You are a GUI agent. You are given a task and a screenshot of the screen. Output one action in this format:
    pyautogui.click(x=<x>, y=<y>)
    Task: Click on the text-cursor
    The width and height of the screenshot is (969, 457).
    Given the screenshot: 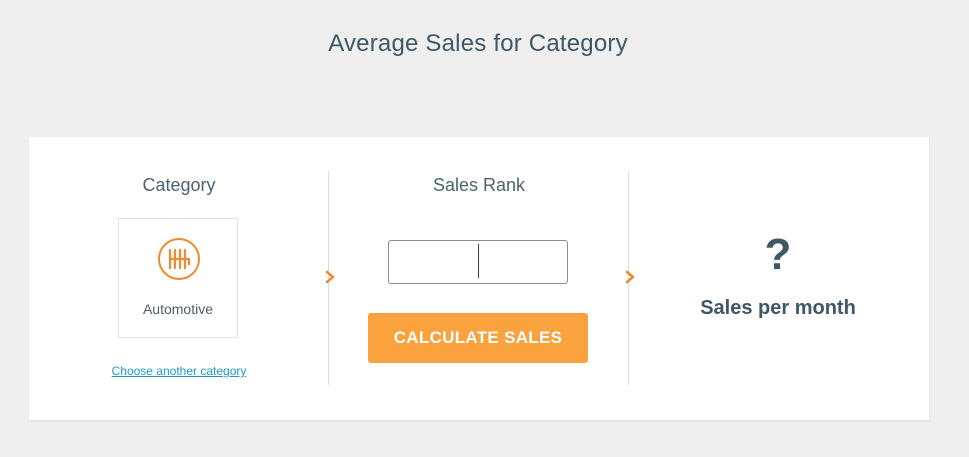 What is the action you would take?
    pyautogui.click(x=478, y=261)
    